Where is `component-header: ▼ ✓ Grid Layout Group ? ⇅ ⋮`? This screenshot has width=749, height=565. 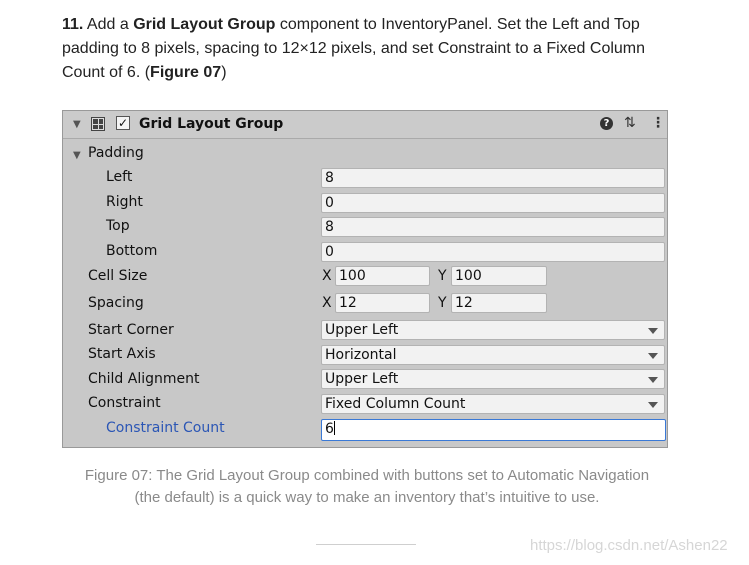
component-header: ▼ ✓ Grid Layout Group ? ⇅ ⋮ is located at coordinates (365, 125).